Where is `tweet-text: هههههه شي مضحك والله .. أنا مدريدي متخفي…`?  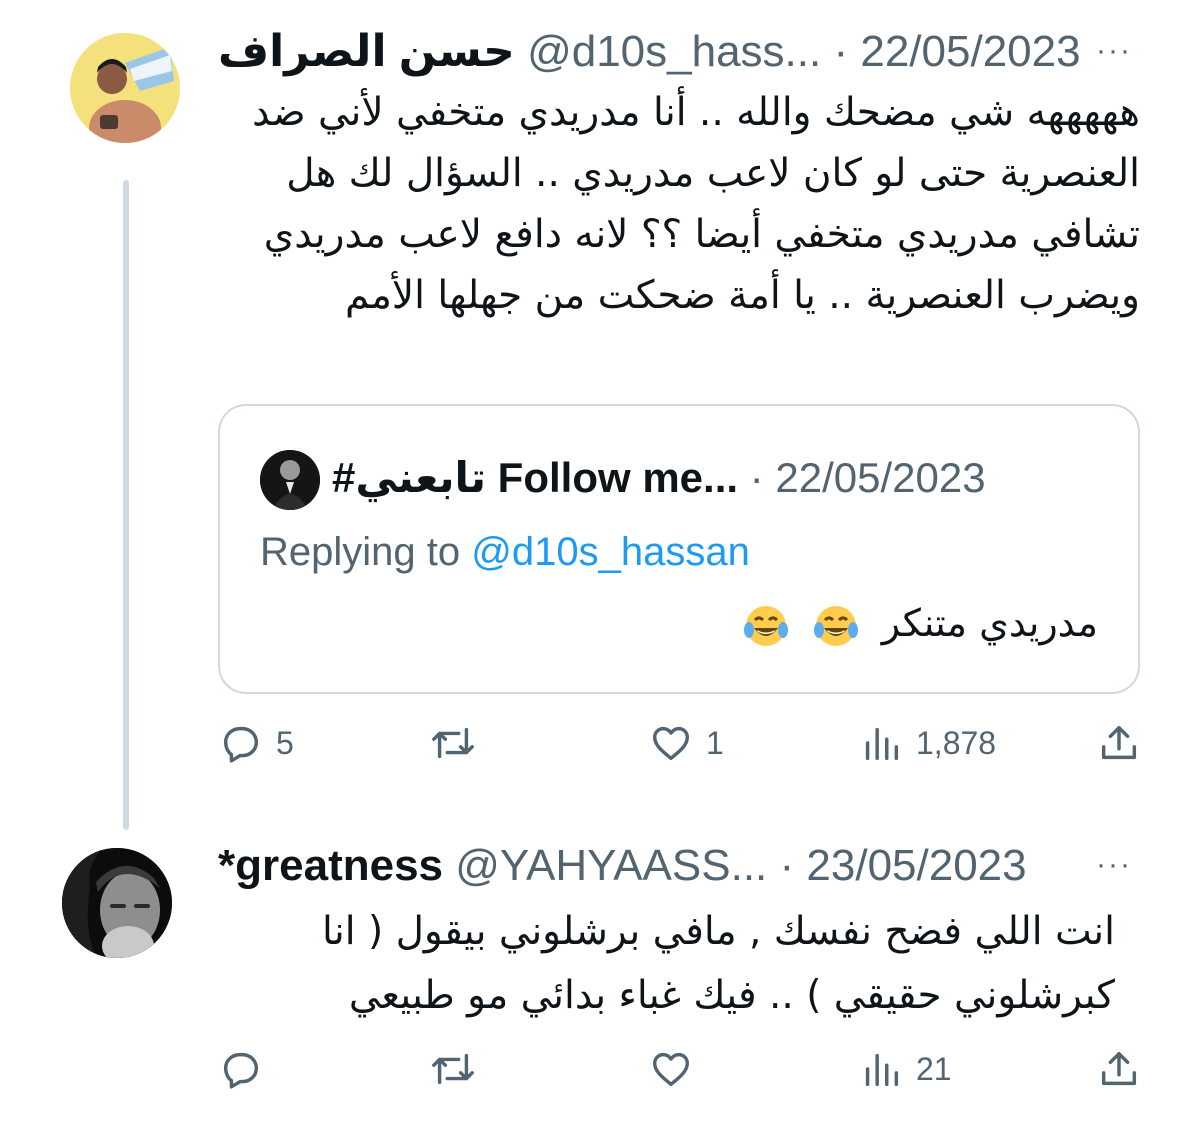 tweet-text: هههههه شي مضحك والله .. أنا مدريدي متخفي… is located at coordinates (696, 204).